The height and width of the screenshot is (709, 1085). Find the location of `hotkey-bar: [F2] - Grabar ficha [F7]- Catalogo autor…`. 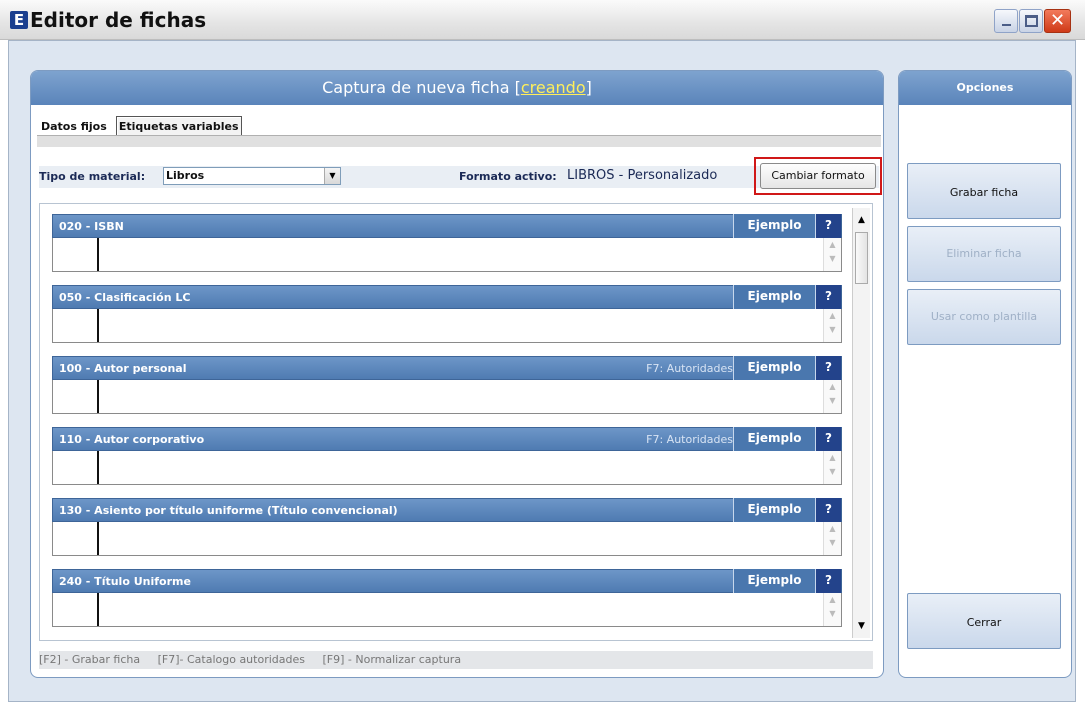

hotkey-bar: [F2] - Grabar ficha [F7]- Catalogo autor… is located at coordinates (456, 660).